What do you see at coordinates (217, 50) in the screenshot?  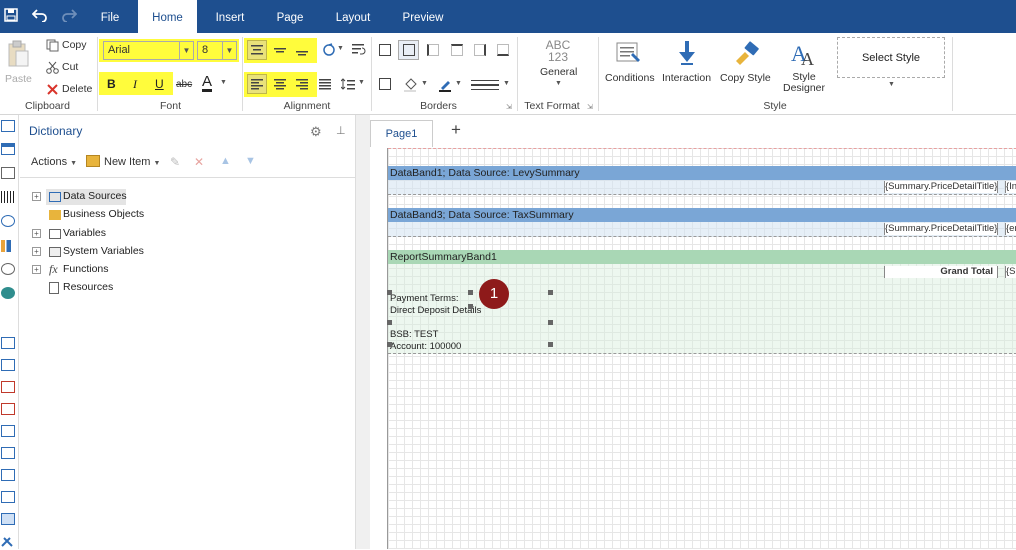 I see `font-size-select: 8 ▼` at bounding box center [217, 50].